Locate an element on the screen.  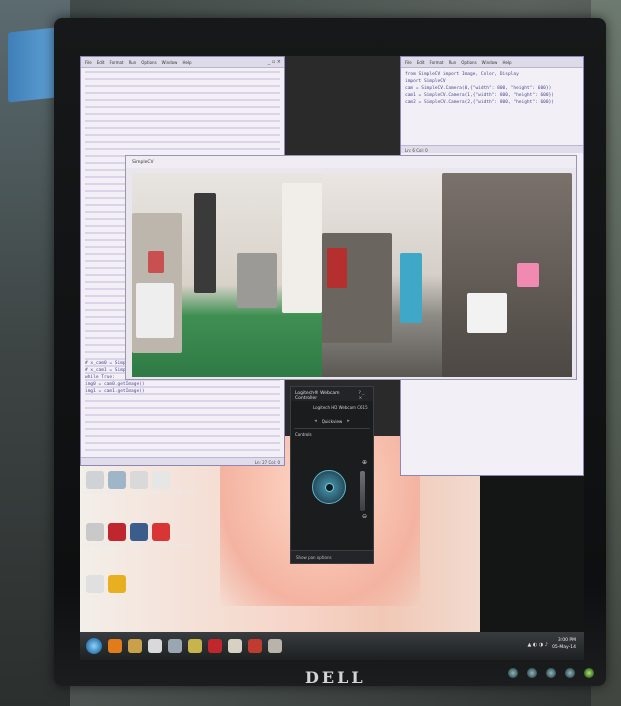
show-pan-options-link: Show pan options is located at coordinates (332, 556).